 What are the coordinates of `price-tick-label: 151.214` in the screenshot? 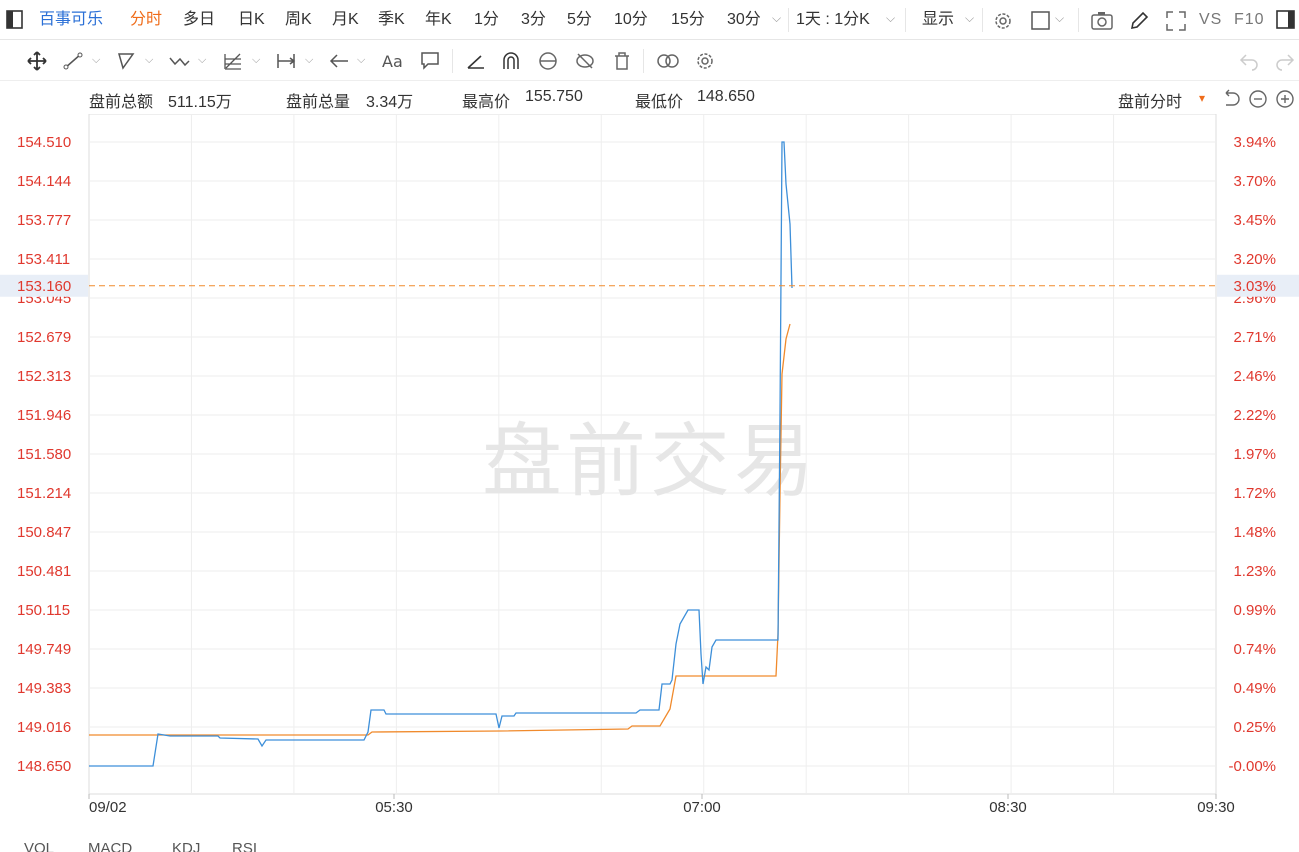 It's located at (44, 493).